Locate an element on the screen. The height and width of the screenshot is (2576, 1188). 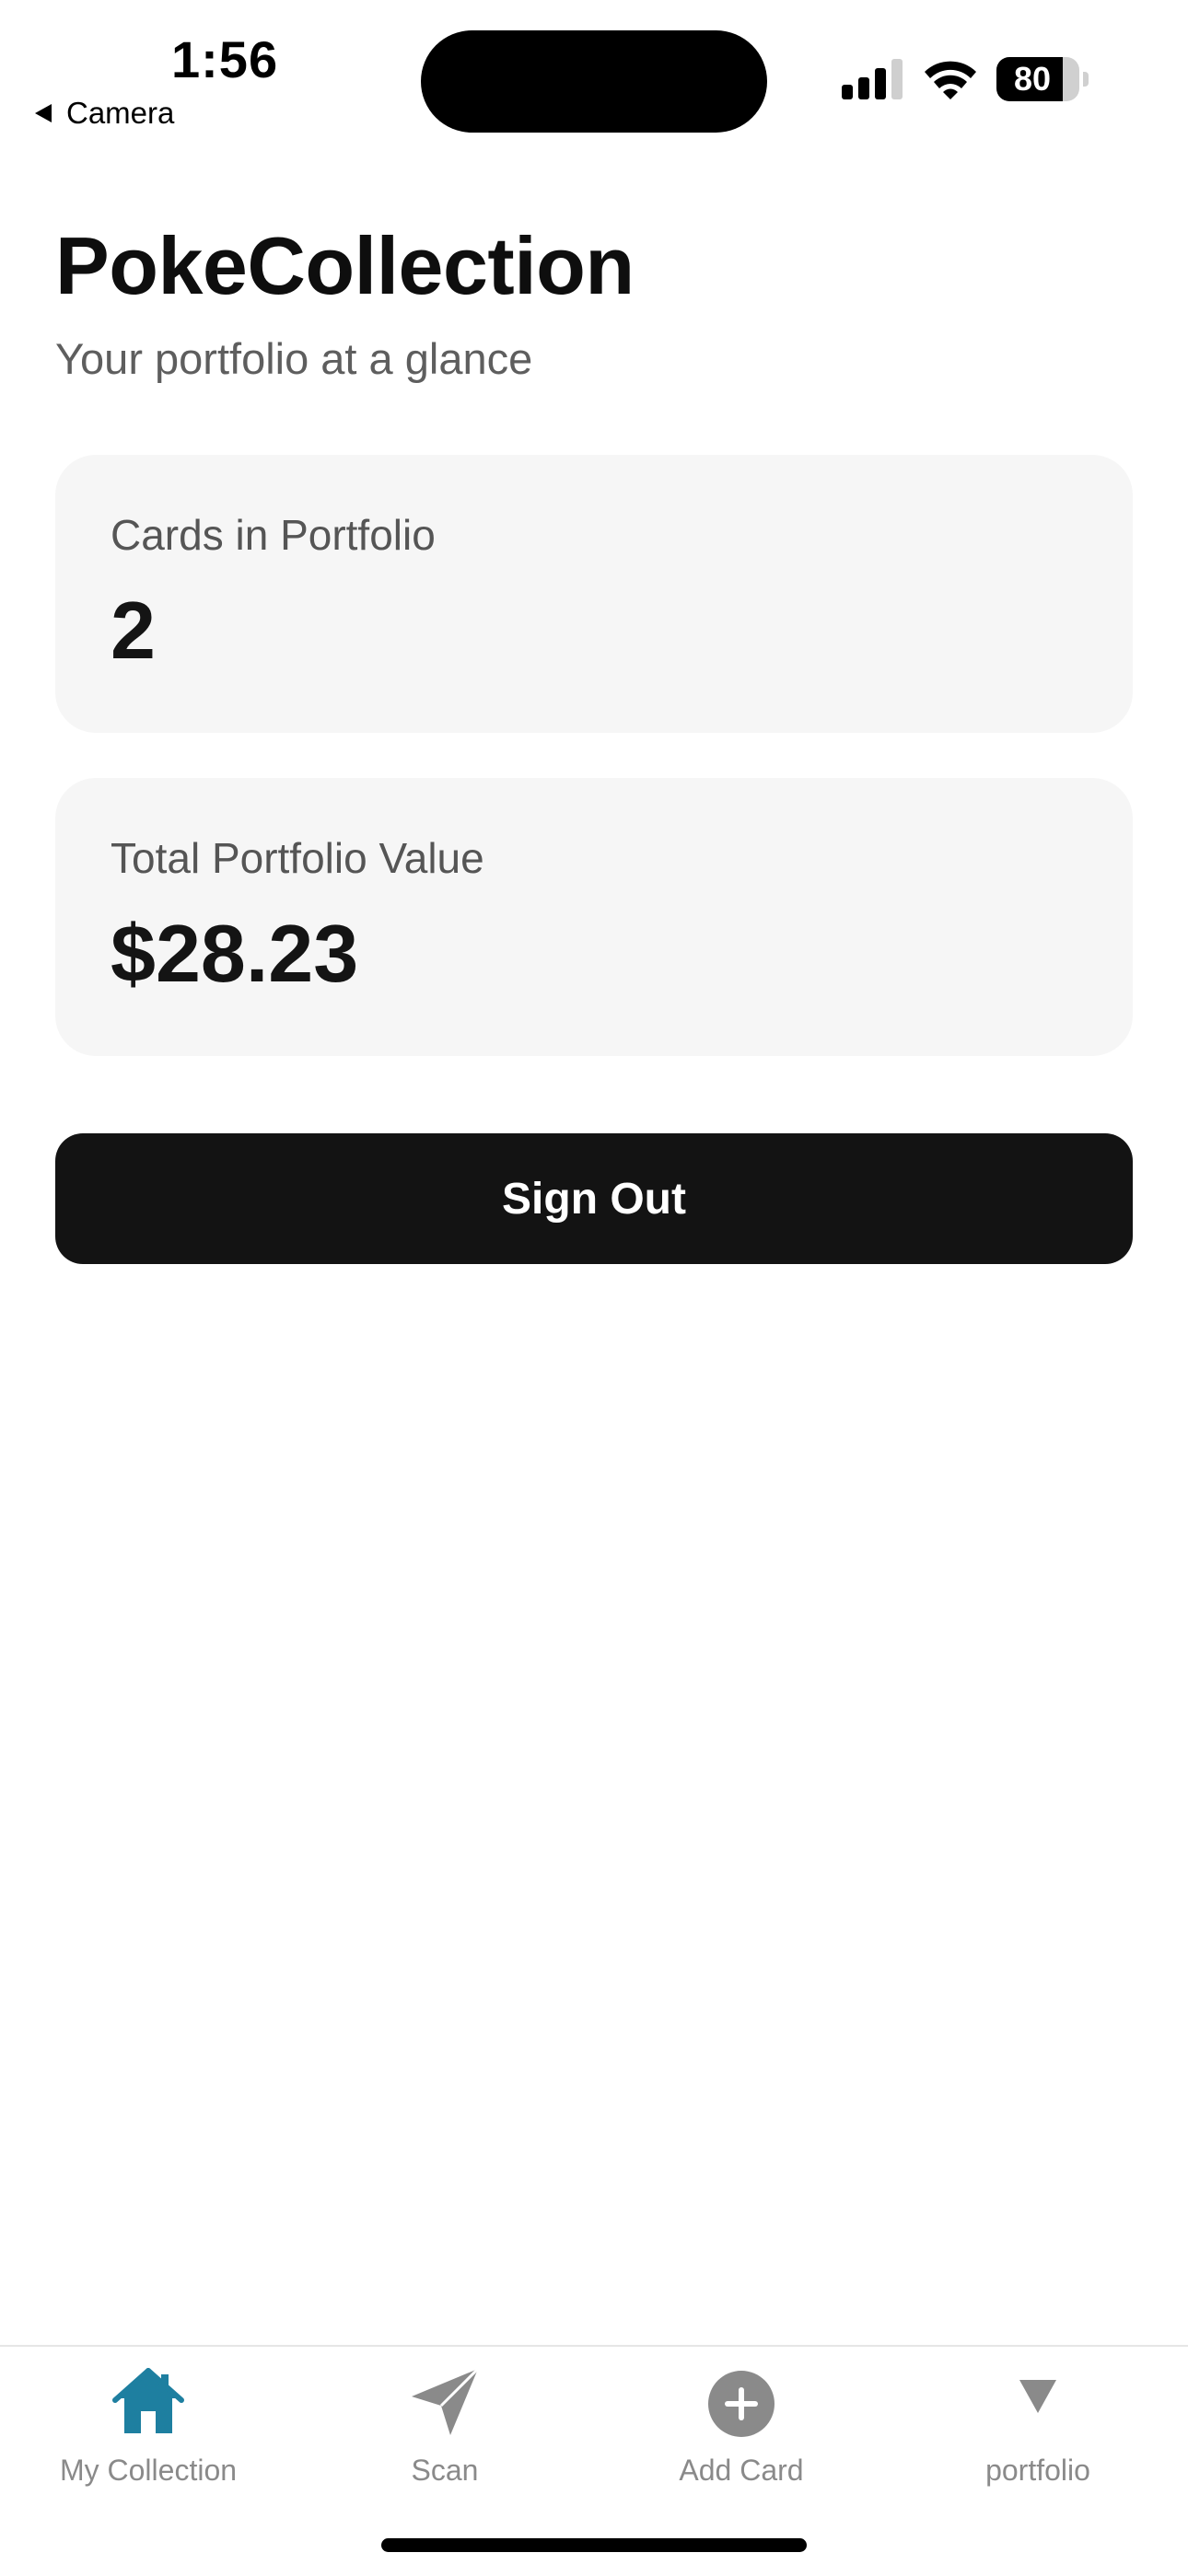
back-to-app-label: Camera is located at coordinates (120, 113).